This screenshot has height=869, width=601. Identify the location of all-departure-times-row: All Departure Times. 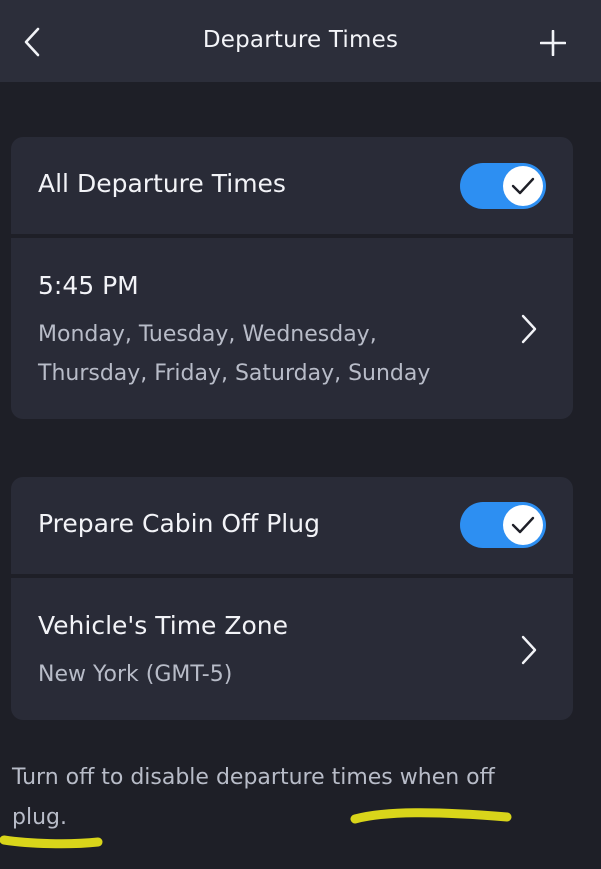
(292, 185).